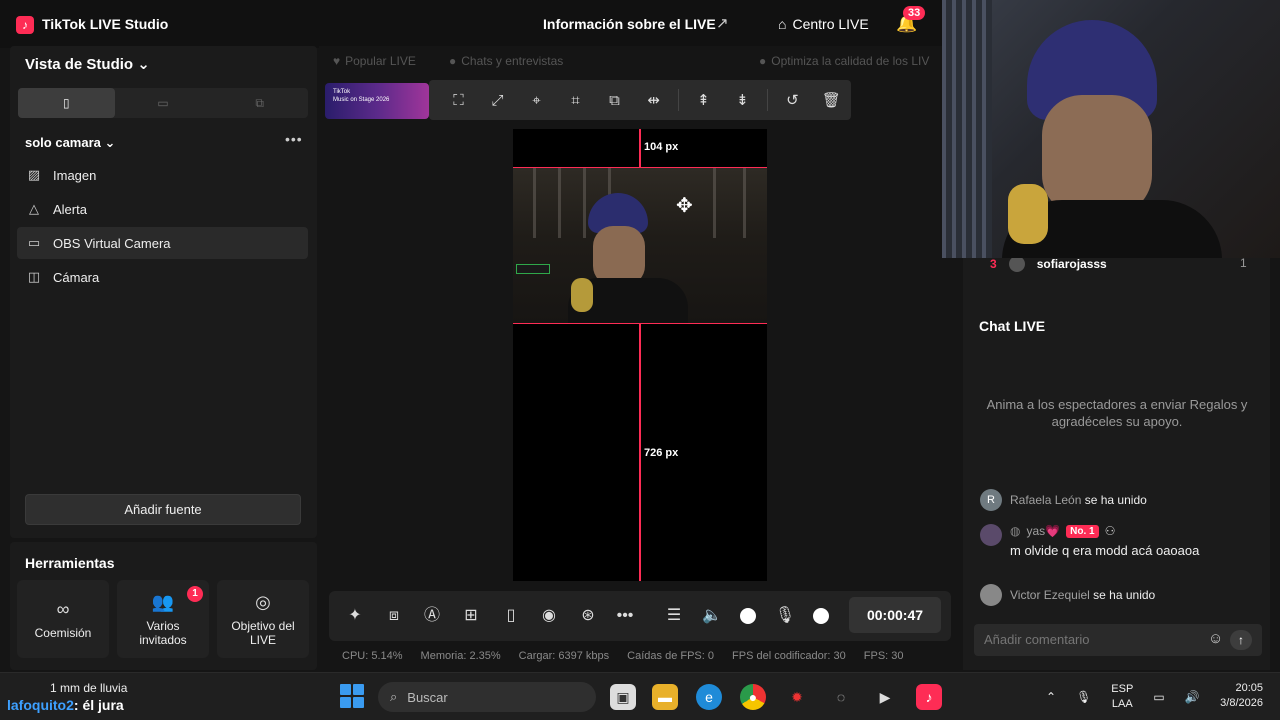 This screenshot has height=720, width=1280. I want to click on scene-dropdown: solo camara ⌄, so click(70, 143).